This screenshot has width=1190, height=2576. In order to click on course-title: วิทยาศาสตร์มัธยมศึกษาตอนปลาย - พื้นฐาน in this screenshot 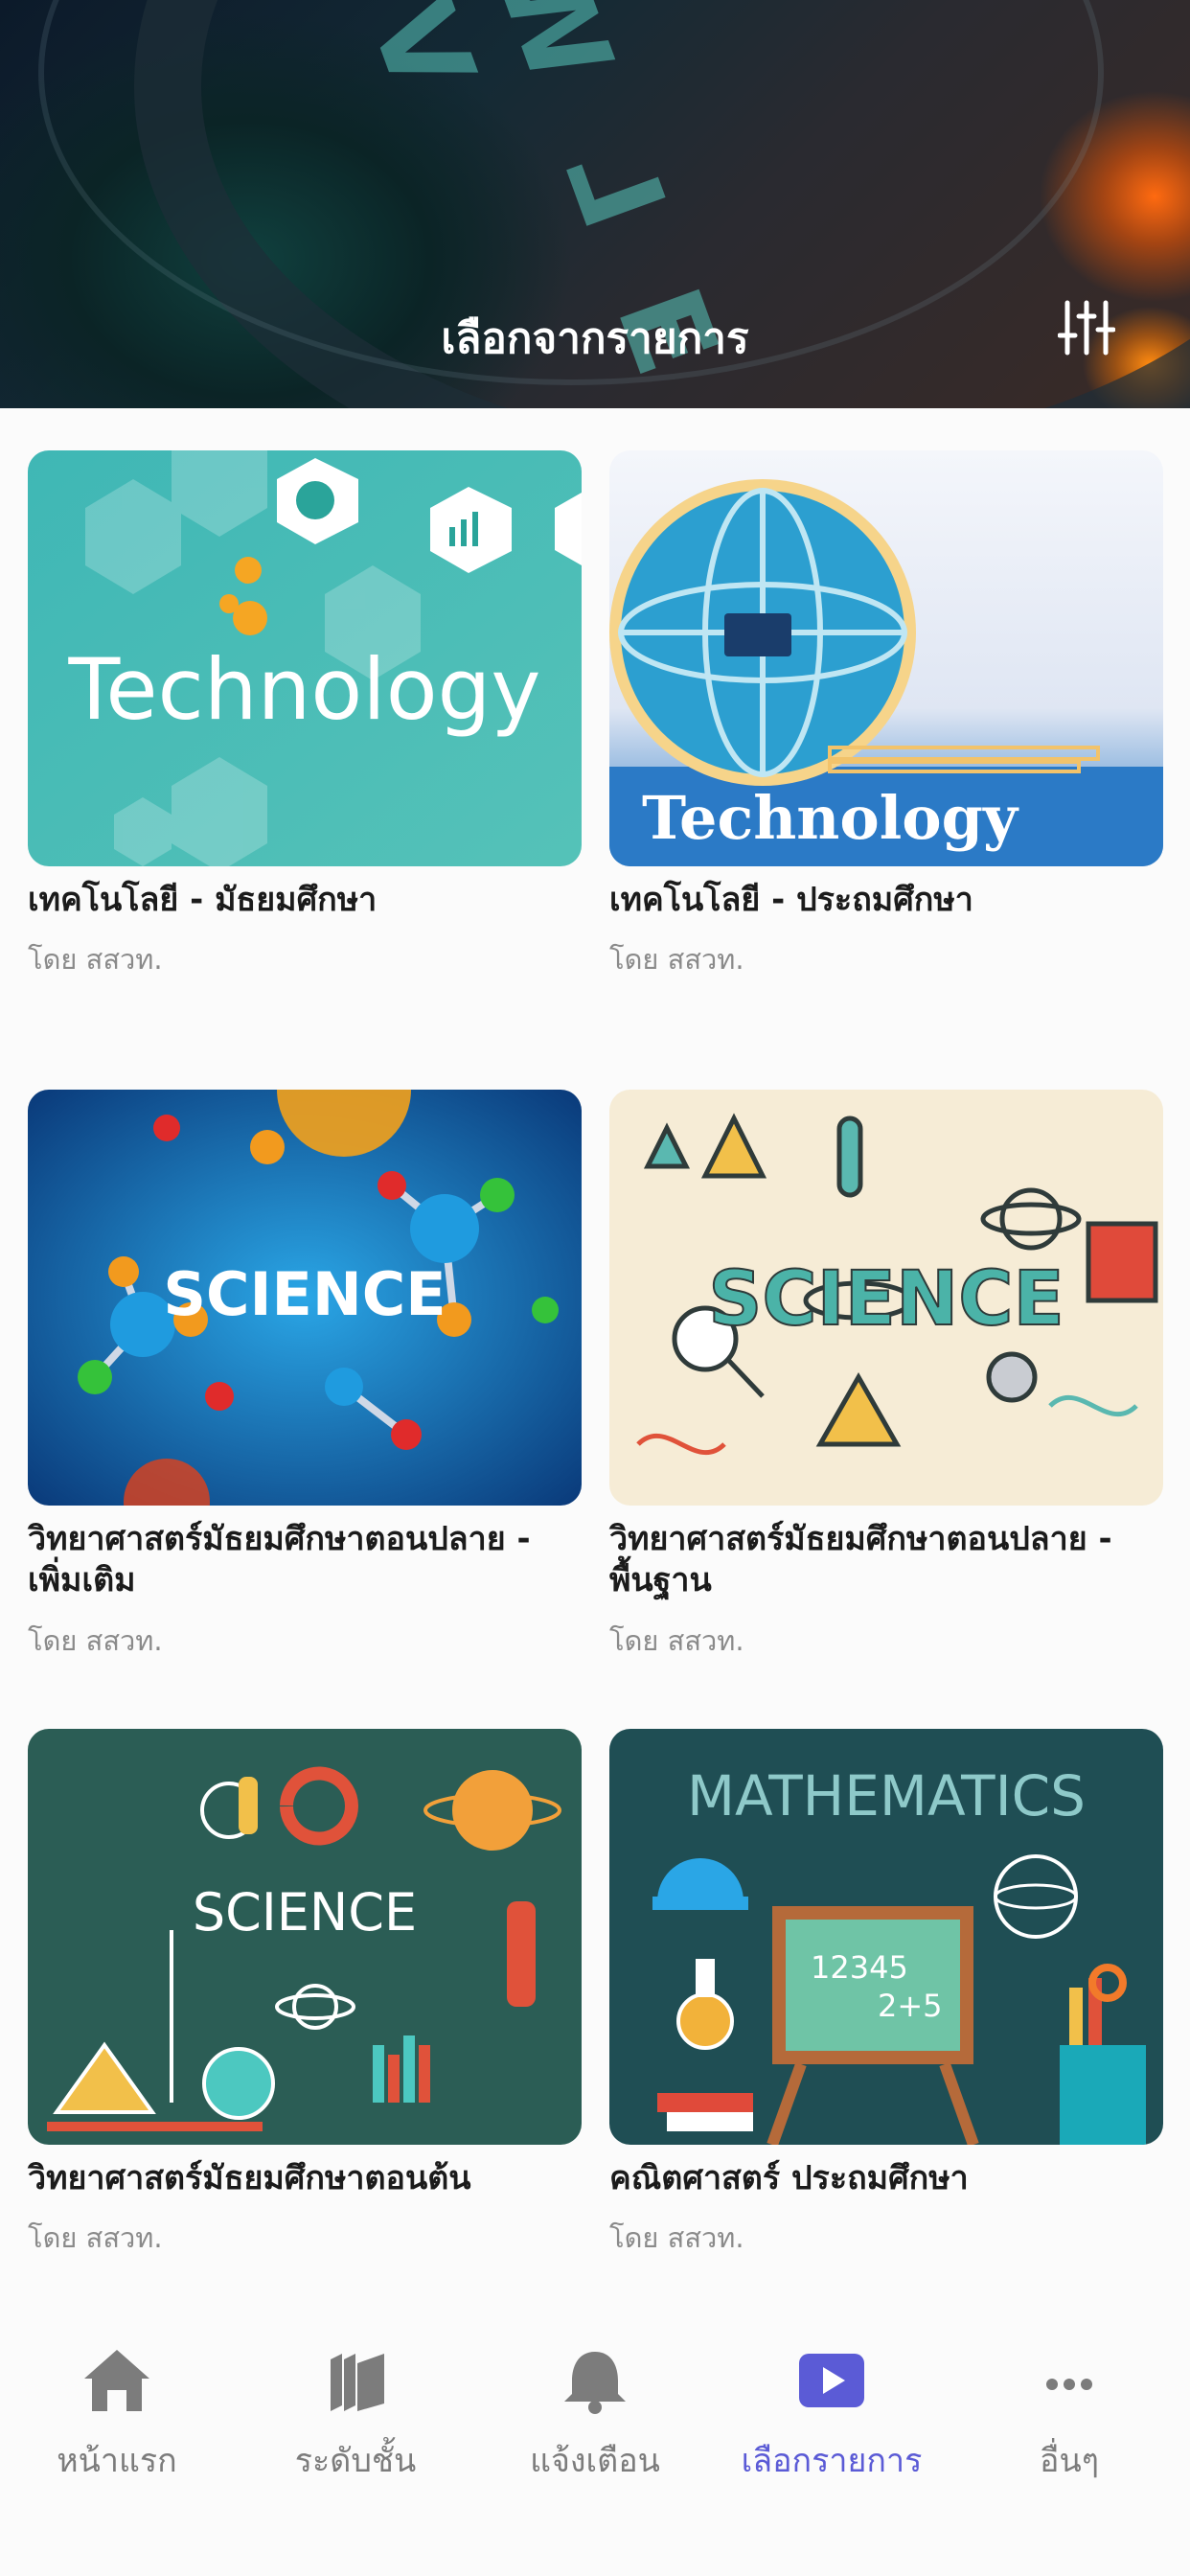, I will do `click(860, 1559)`.